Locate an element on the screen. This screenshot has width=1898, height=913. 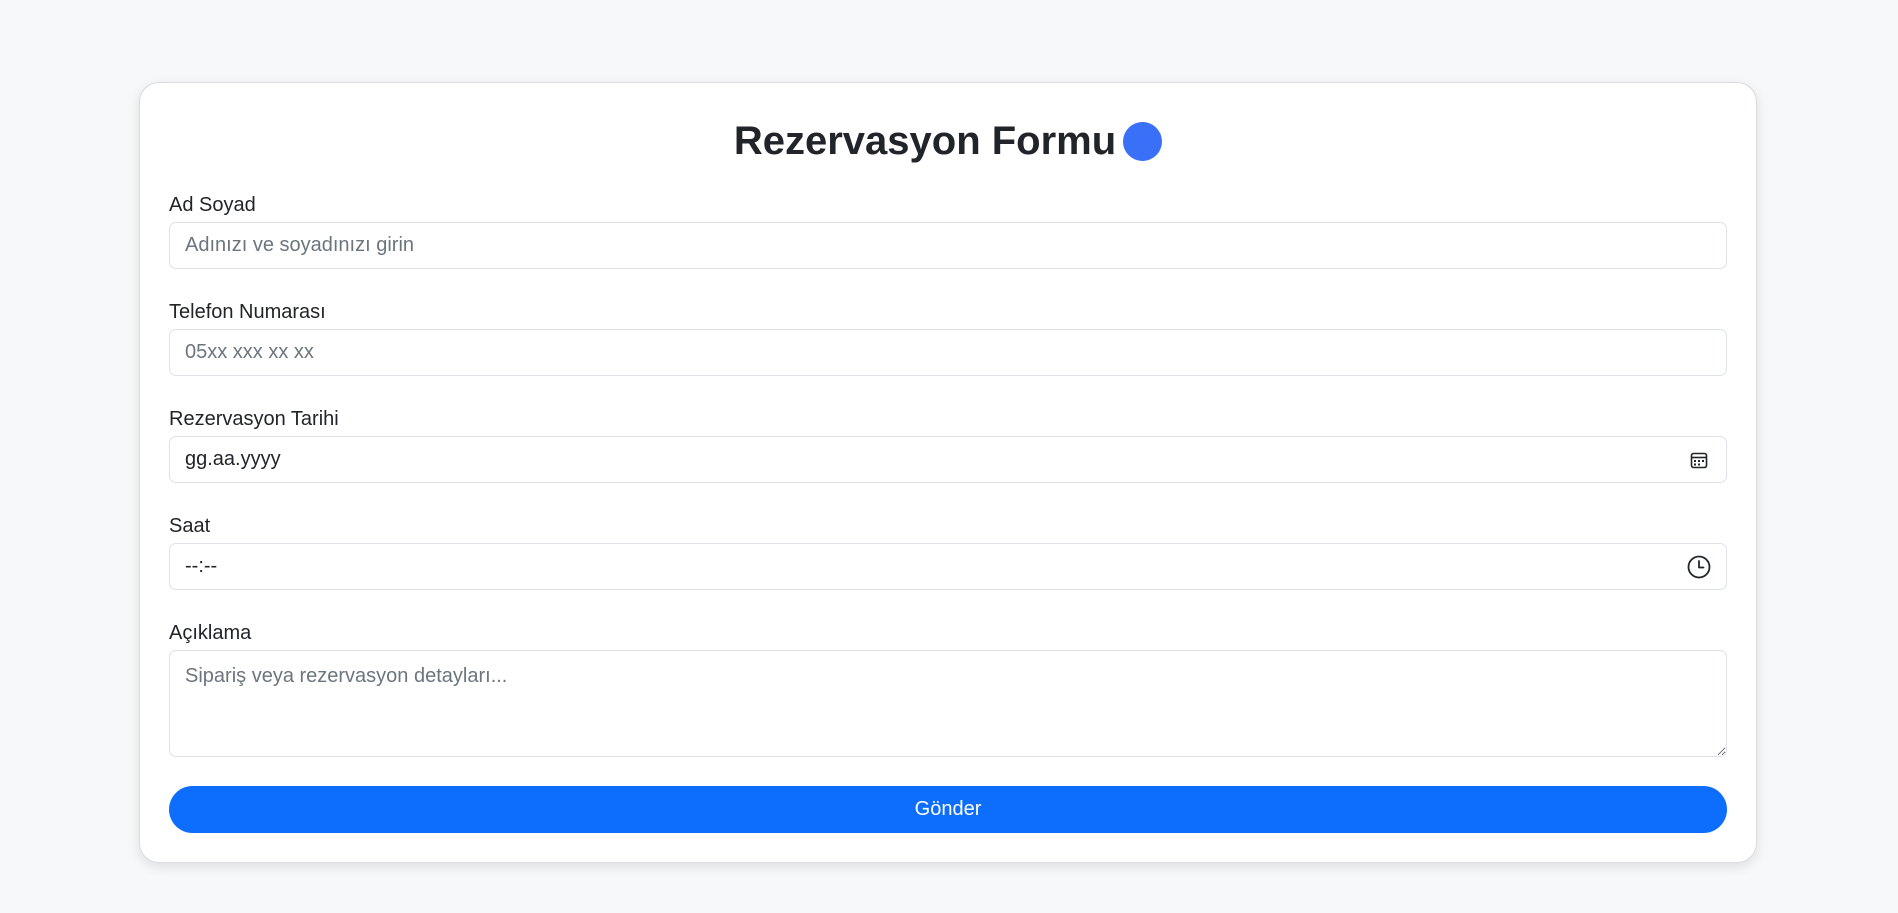
time-label: Saat is located at coordinates (190, 526).